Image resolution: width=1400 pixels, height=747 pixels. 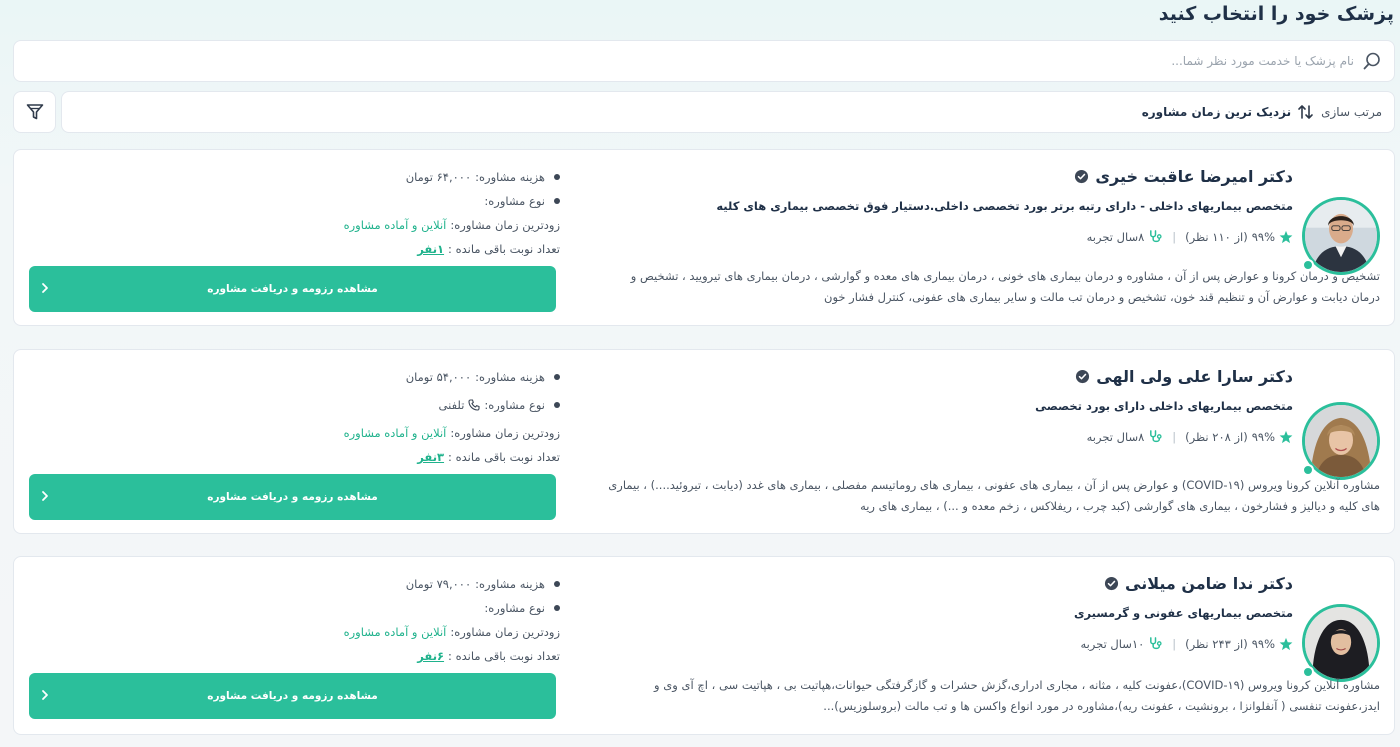 I want to click on doctor-specialty: متخصص بیماریهای عفونی و گرمسیری, so click(x=1183, y=613).